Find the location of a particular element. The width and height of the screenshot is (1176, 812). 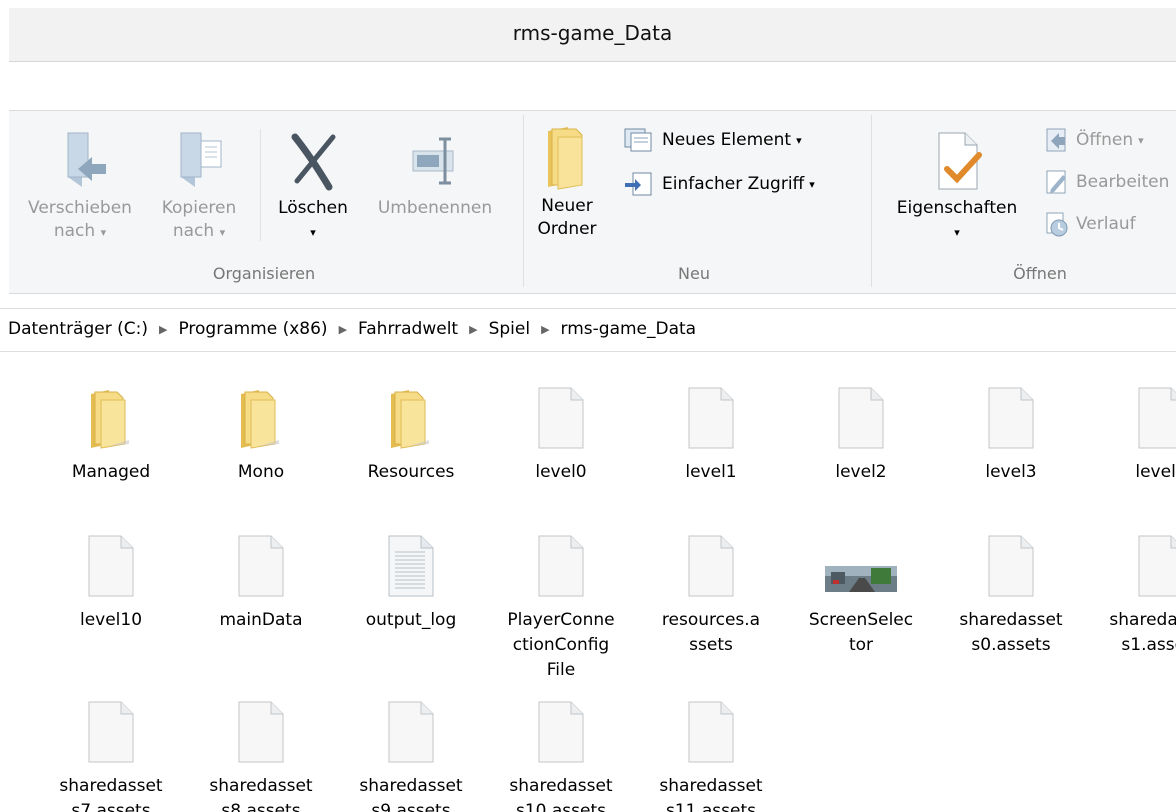

file-name: Managed is located at coordinates (111, 472).